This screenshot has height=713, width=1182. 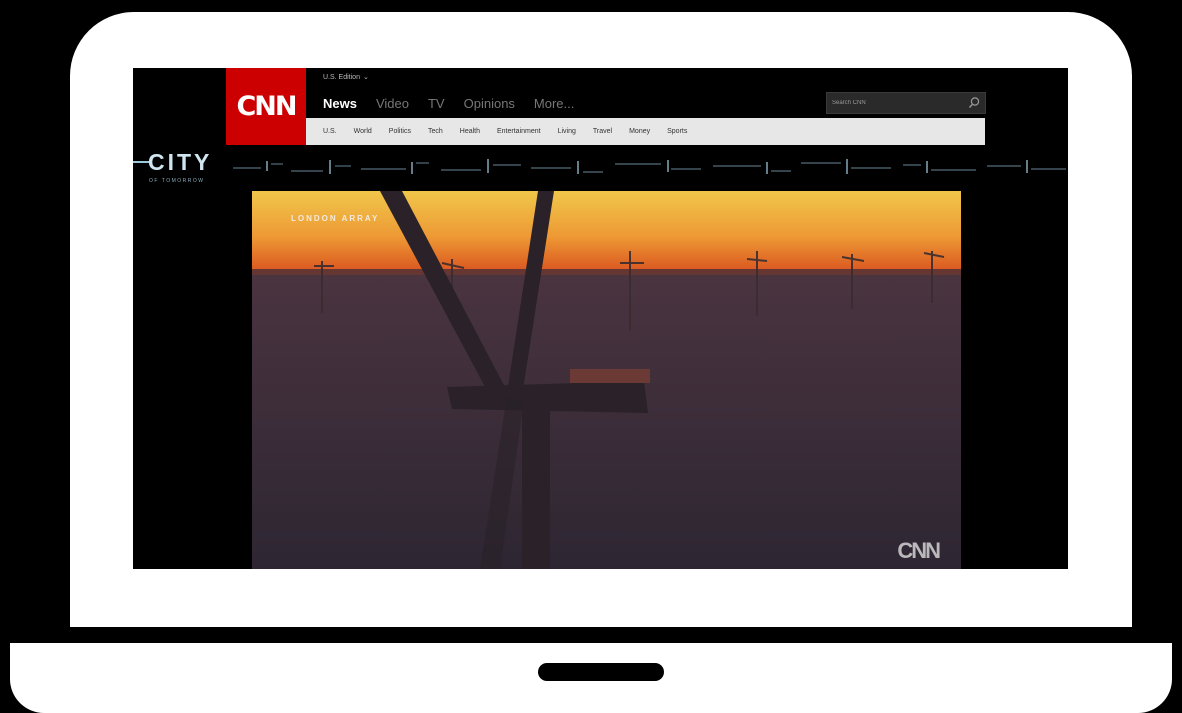 I want to click on nav-news: News, so click(x=340, y=103).